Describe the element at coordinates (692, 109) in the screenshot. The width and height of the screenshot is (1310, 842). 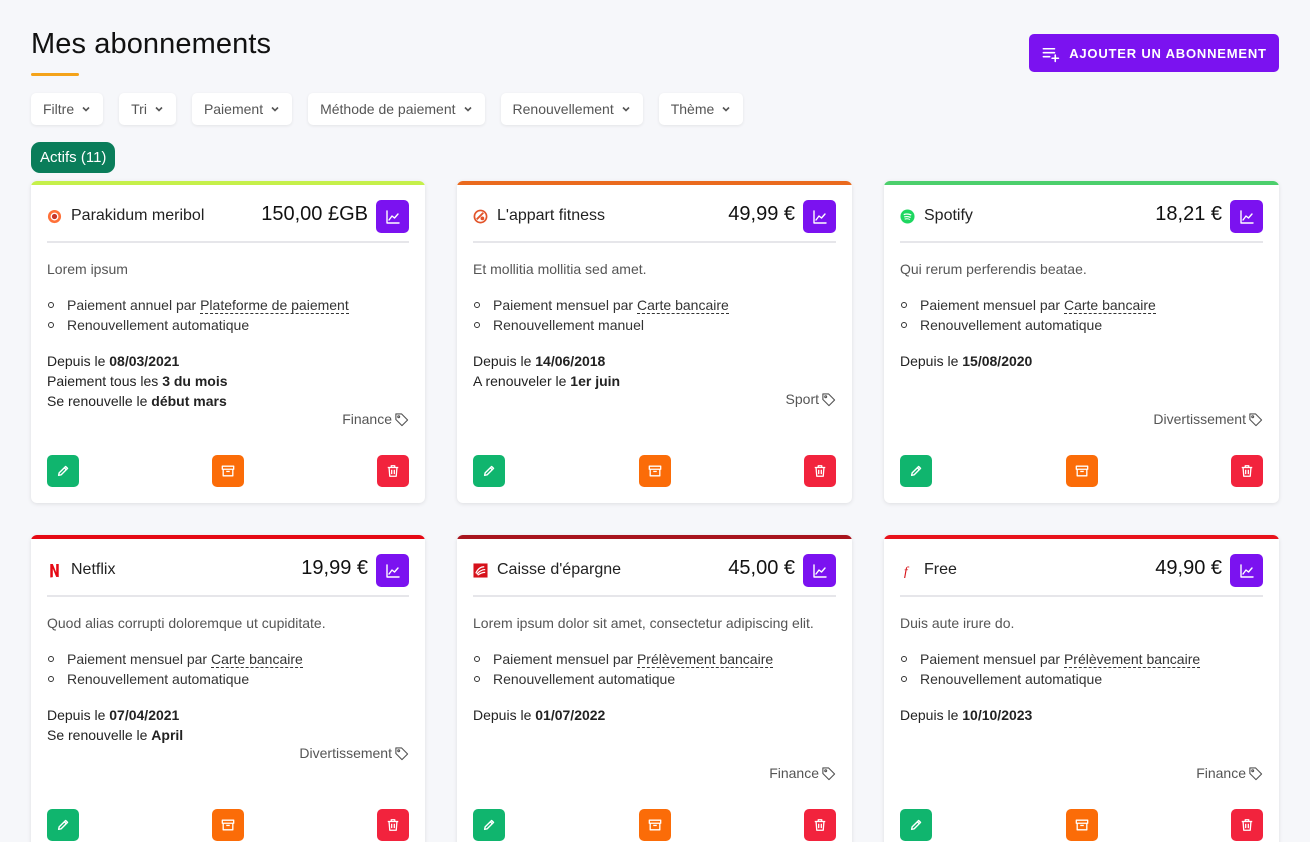
I see `filter-label: Thème` at that location.